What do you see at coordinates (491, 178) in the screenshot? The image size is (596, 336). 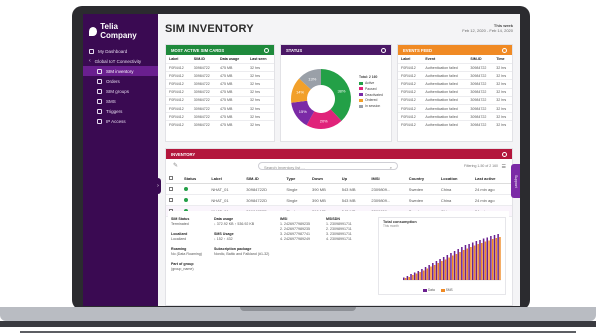 I see `inventory-col-header: Last active` at bounding box center [491, 178].